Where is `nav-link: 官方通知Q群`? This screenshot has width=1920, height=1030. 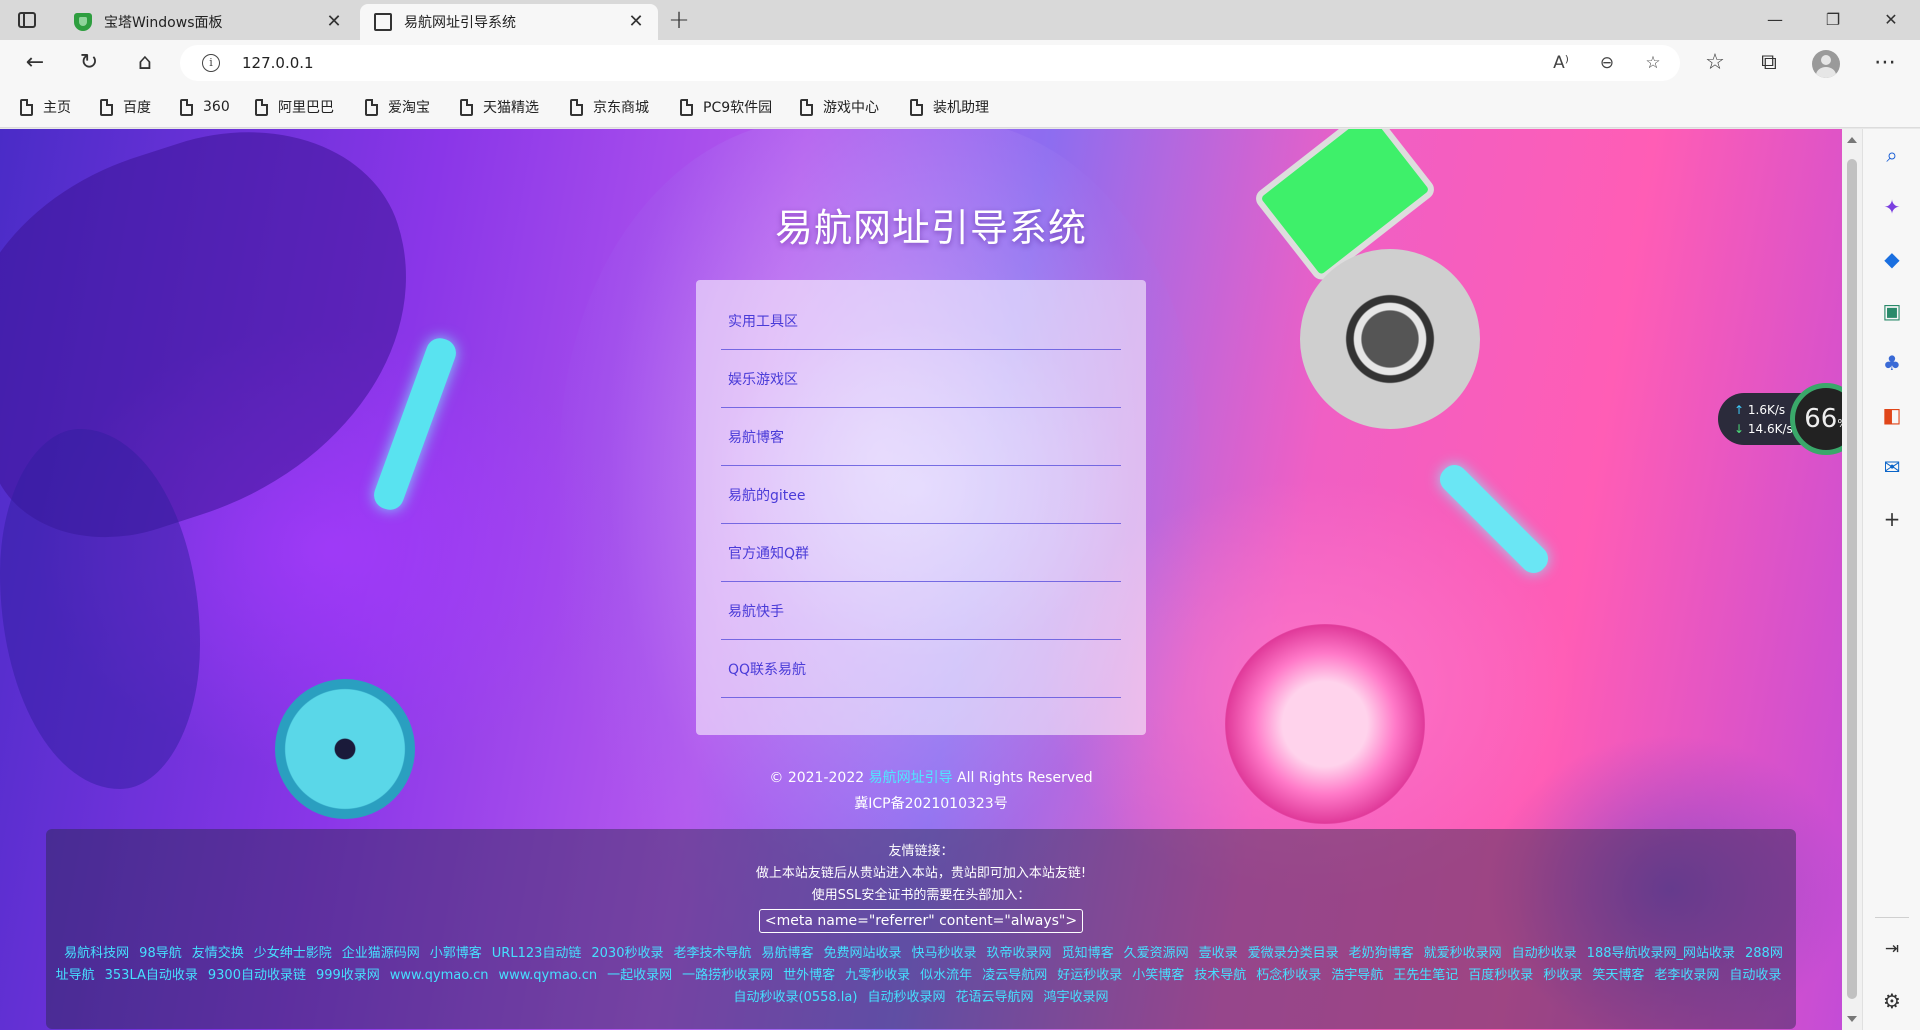
nav-link: 官方通知Q群 is located at coordinates (921, 553).